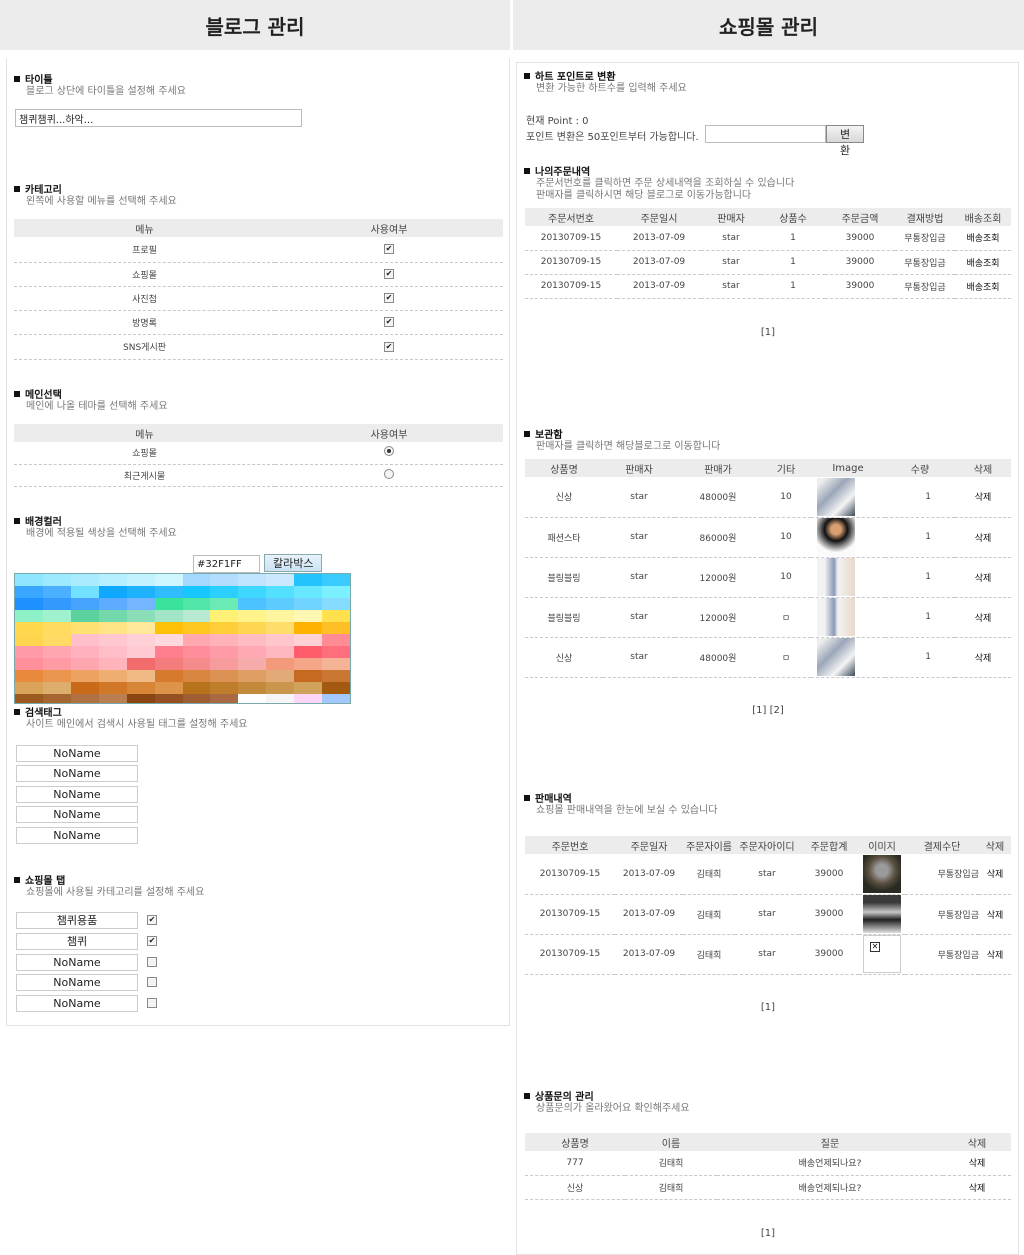 This screenshot has width=1024, height=1255. What do you see at coordinates (109, 887) in the screenshot?
I see `shop-tab-section: 쇼핑몰 탭 쇼핑몰에 사용될 카테고리를 설정해 주세요` at bounding box center [109, 887].